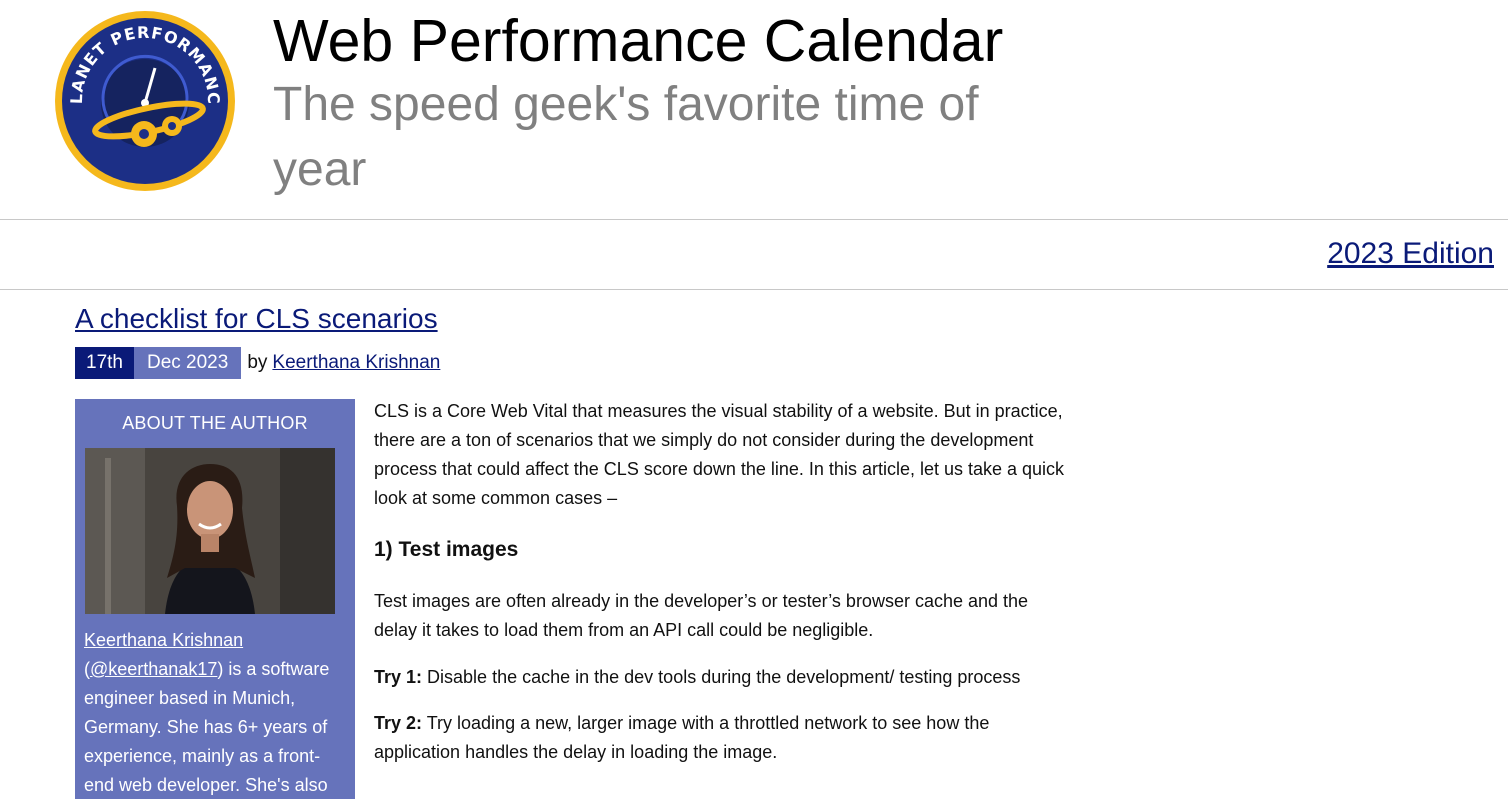 Image resolution: width=1508 pixels, height=799 pixels. Describe the element at coordinates (187, 363) in the screenshot. I see `date-month-badge: Dec 2023` at that location.